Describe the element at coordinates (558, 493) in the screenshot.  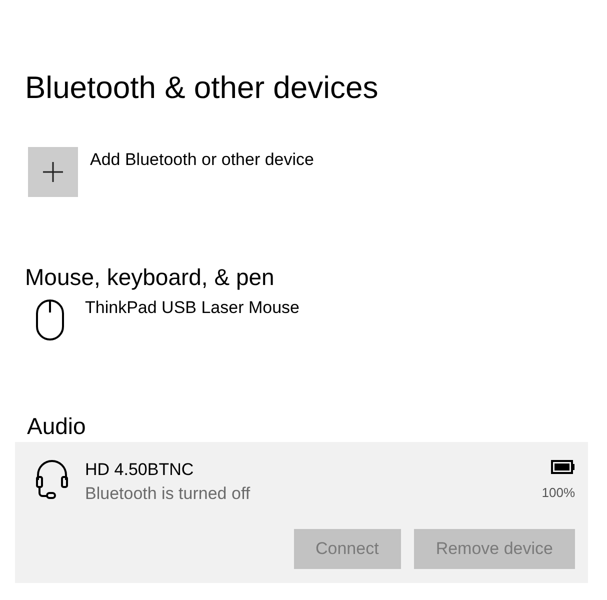
I see `battery-percentage: 100%` at that location.